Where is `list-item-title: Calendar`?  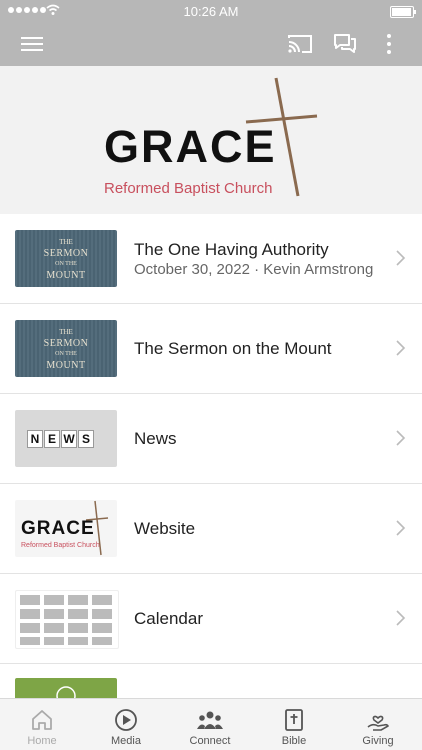 list-item-title: Calendar is located at coordinates (168, 618).